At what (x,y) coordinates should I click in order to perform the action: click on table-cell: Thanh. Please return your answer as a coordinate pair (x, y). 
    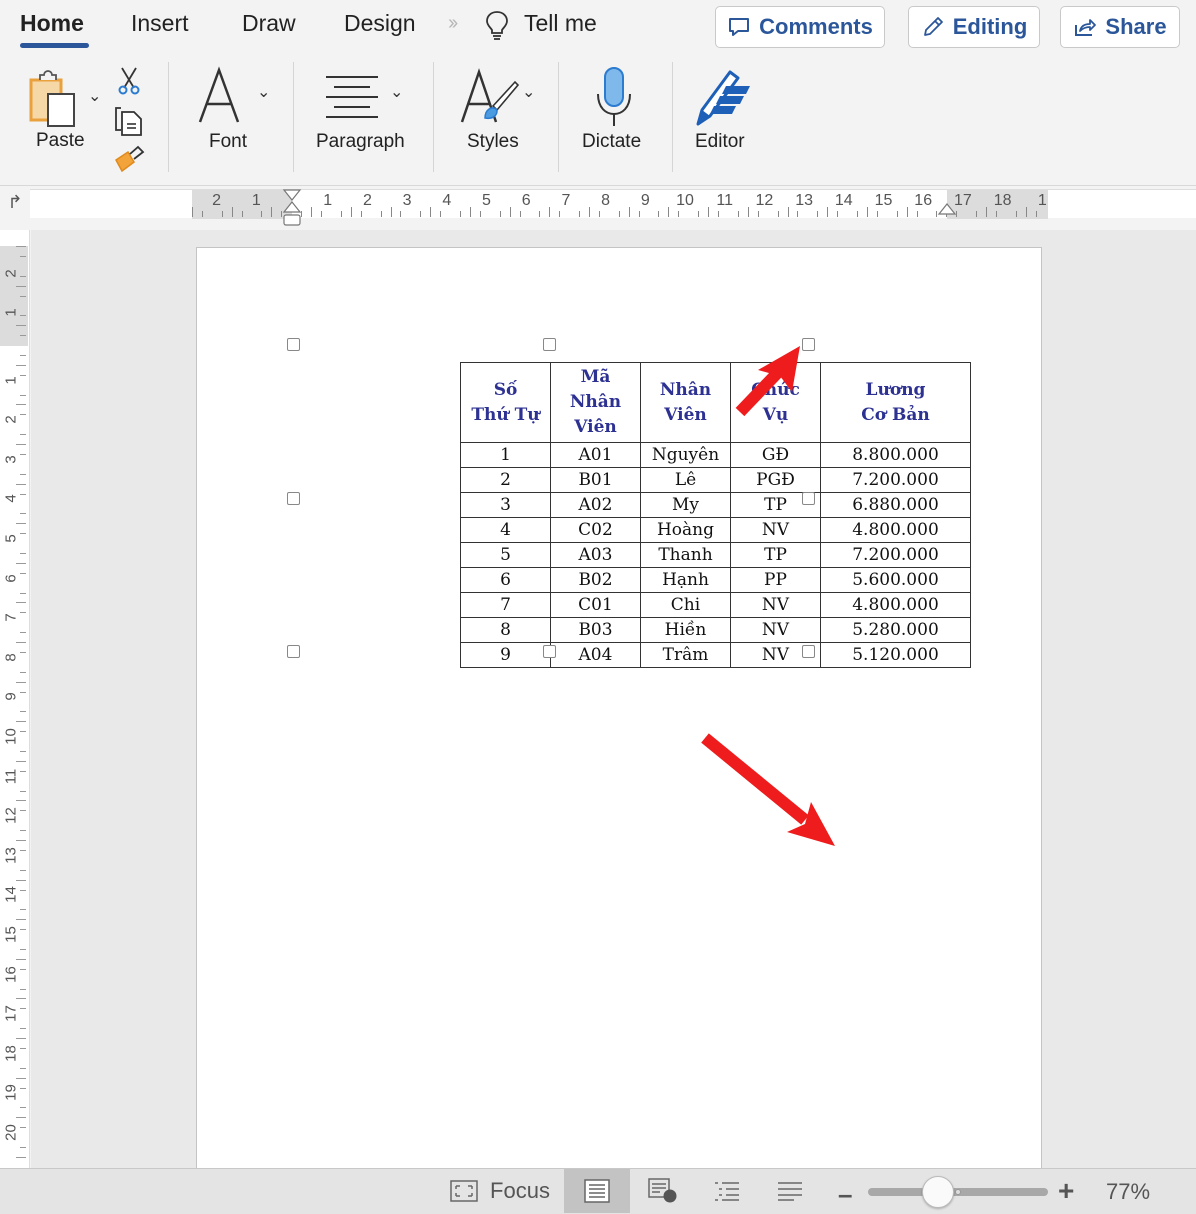
    Looking at the image, I should click on (685, 555).